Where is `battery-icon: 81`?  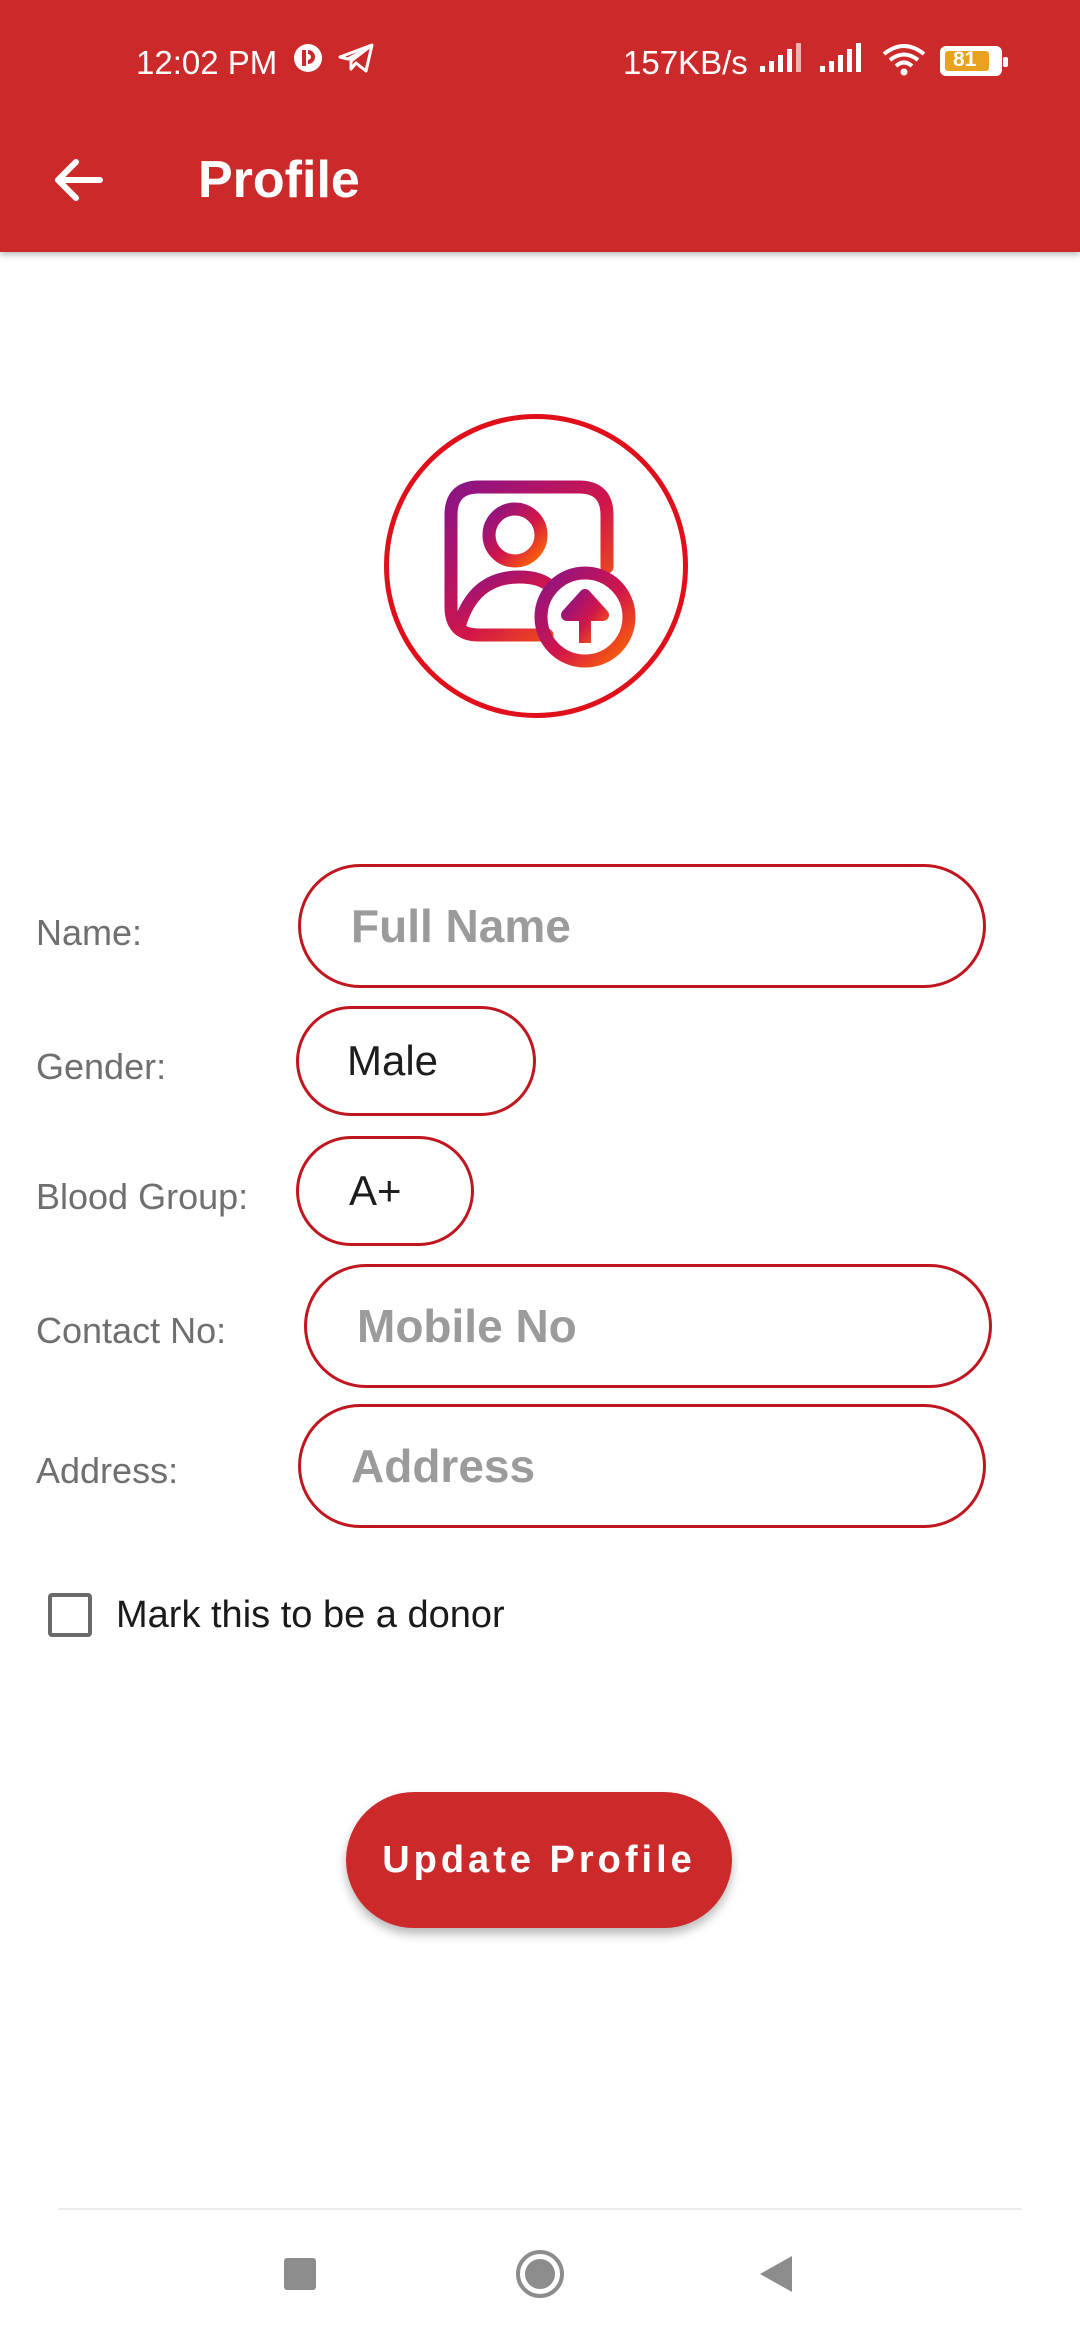 battery-icon: 81 is located at coordinates (974, 61).